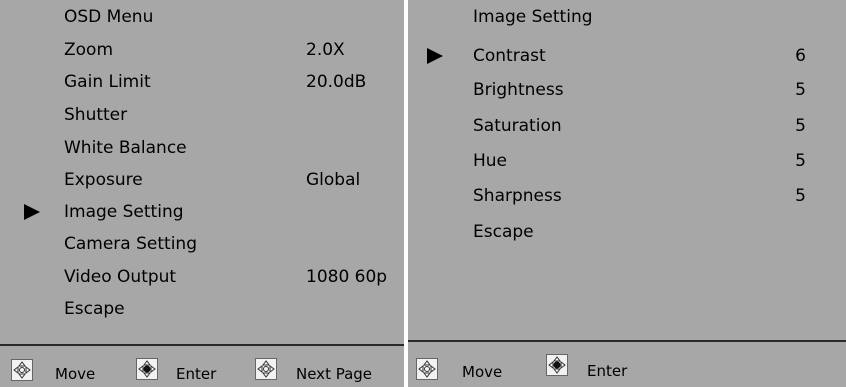 This screenshot has height=387, width=846. Describe the element at coordinates (627, 90) in the screenshot. I see `menu-item-brightness: Brightness 5` at that location.